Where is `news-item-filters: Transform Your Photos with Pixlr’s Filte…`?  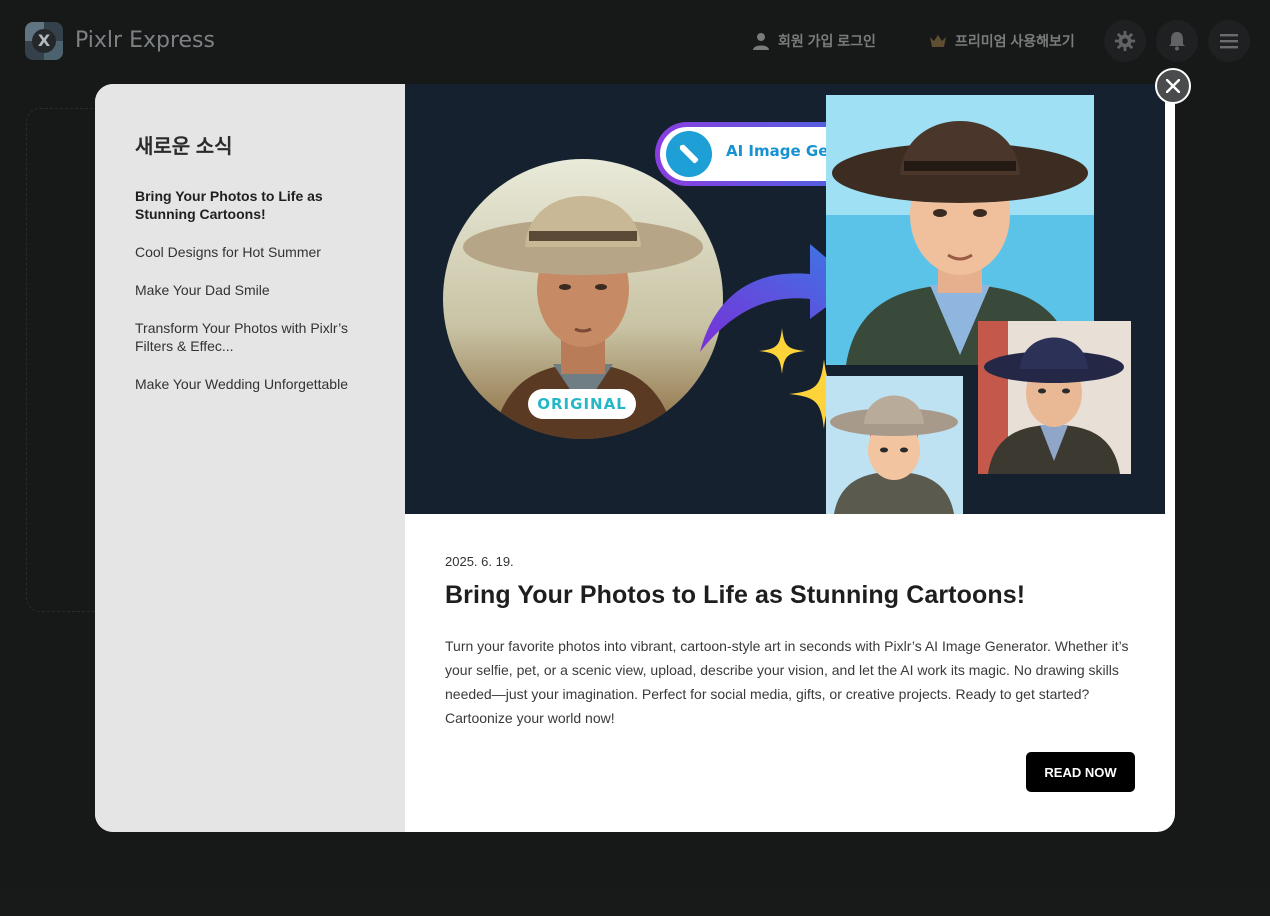
news-item-filters: Transform Your Photos with Pixlr’s Filte… is located at coordinates (250, 337).